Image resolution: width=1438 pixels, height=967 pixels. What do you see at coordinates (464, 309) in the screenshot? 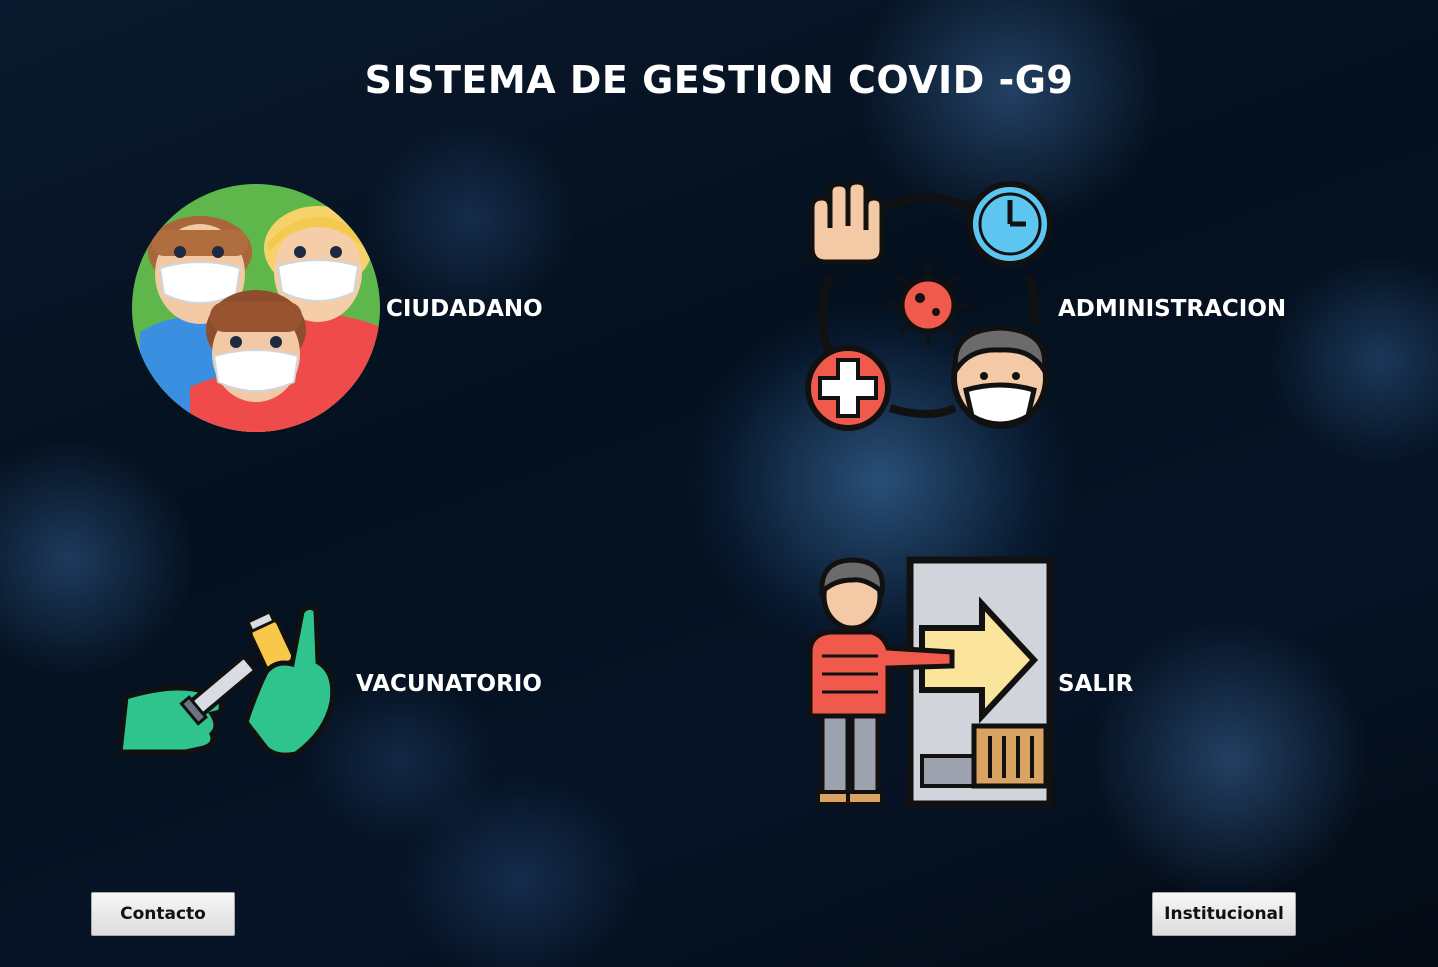
I see `ciudadano-label: CIUDADANO` at bounding box center [464, 309].